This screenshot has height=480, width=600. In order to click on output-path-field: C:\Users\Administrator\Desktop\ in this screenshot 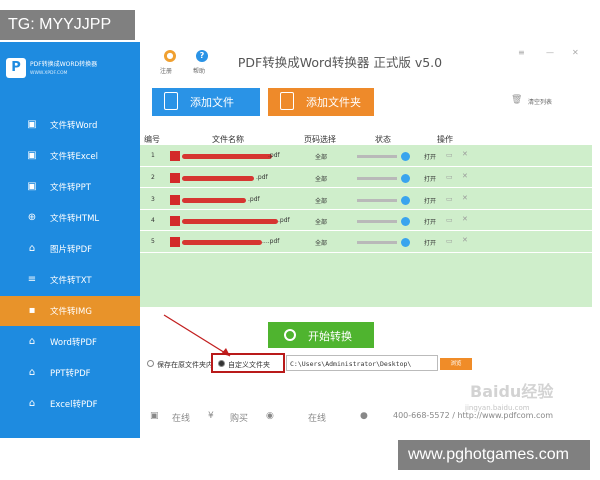, I will do `click(362, 363)`.